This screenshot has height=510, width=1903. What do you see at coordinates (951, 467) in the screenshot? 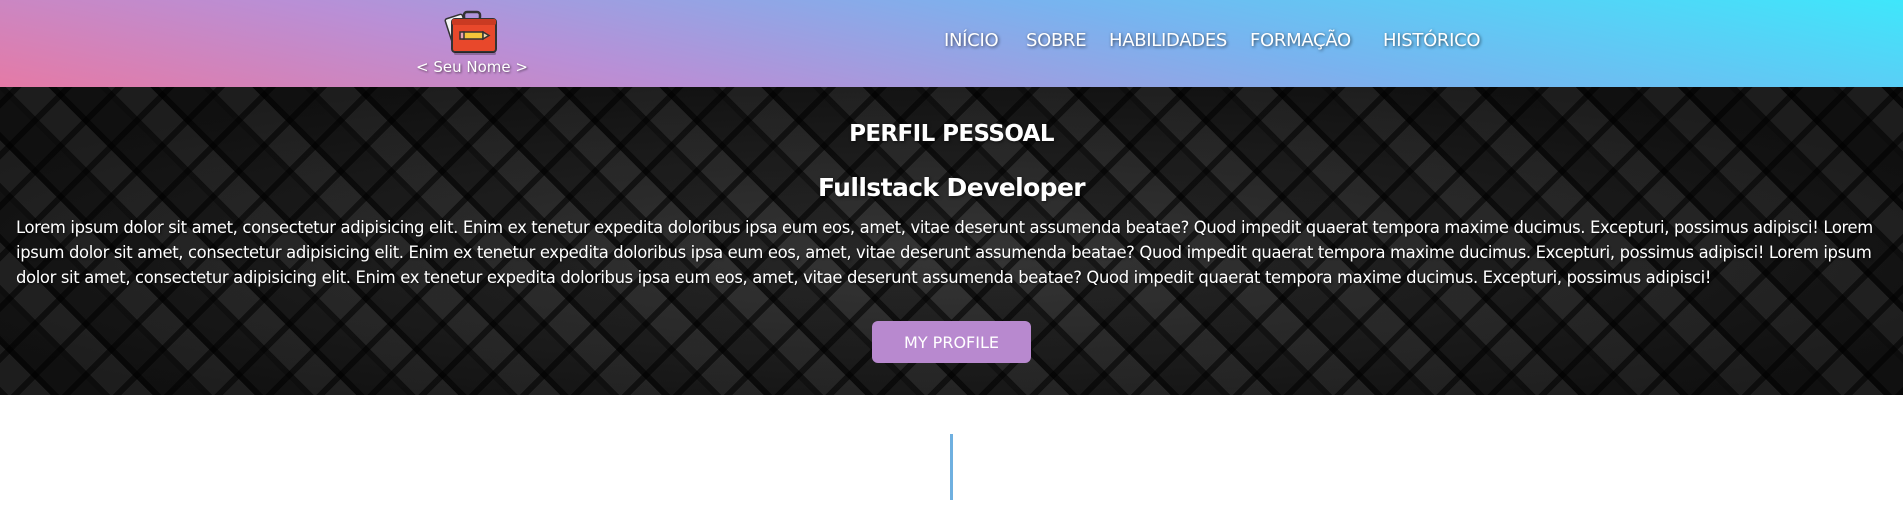
I see `timeline-divider` at bounding box center [951, 467].